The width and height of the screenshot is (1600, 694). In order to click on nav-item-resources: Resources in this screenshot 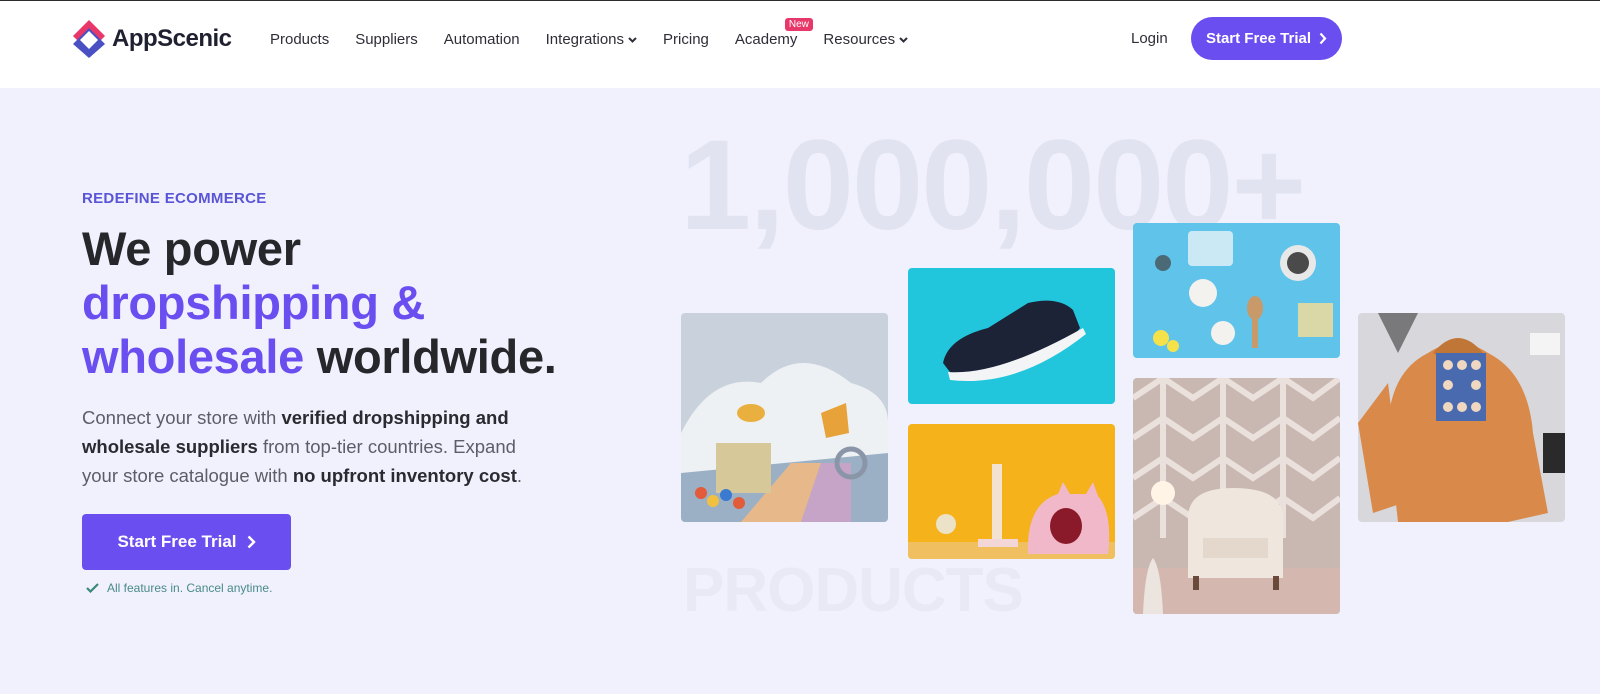, I will do `click(865, 39)`.